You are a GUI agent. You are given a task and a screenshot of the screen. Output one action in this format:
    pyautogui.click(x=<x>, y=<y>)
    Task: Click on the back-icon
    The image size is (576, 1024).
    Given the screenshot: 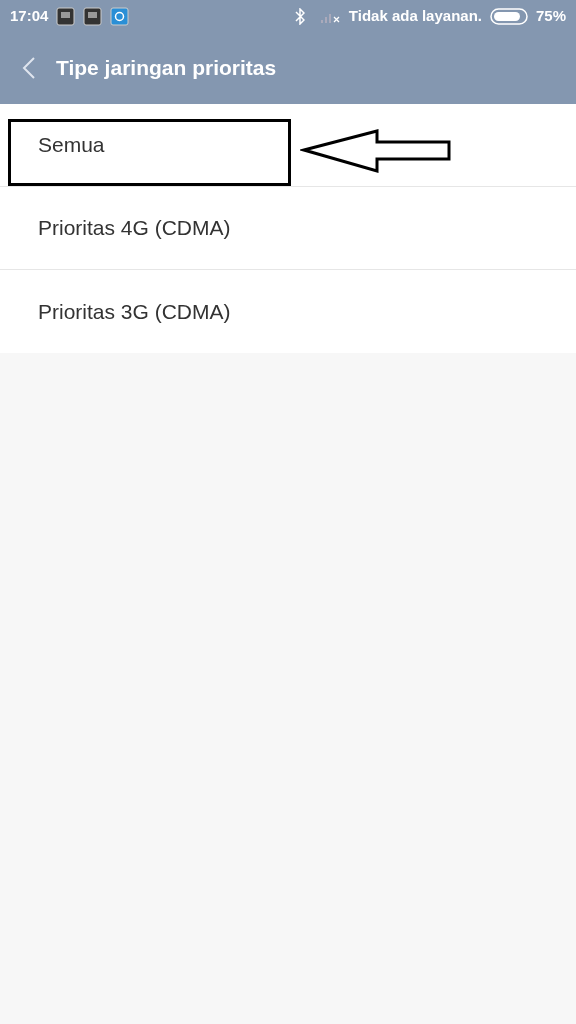 What is the action you would take?
    pyautogui.click(x=29, y=68)
    